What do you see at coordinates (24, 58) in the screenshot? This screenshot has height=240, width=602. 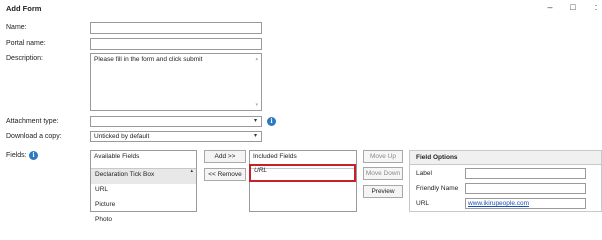 I see `description-label: Description:` at bounding box center [24, 58].